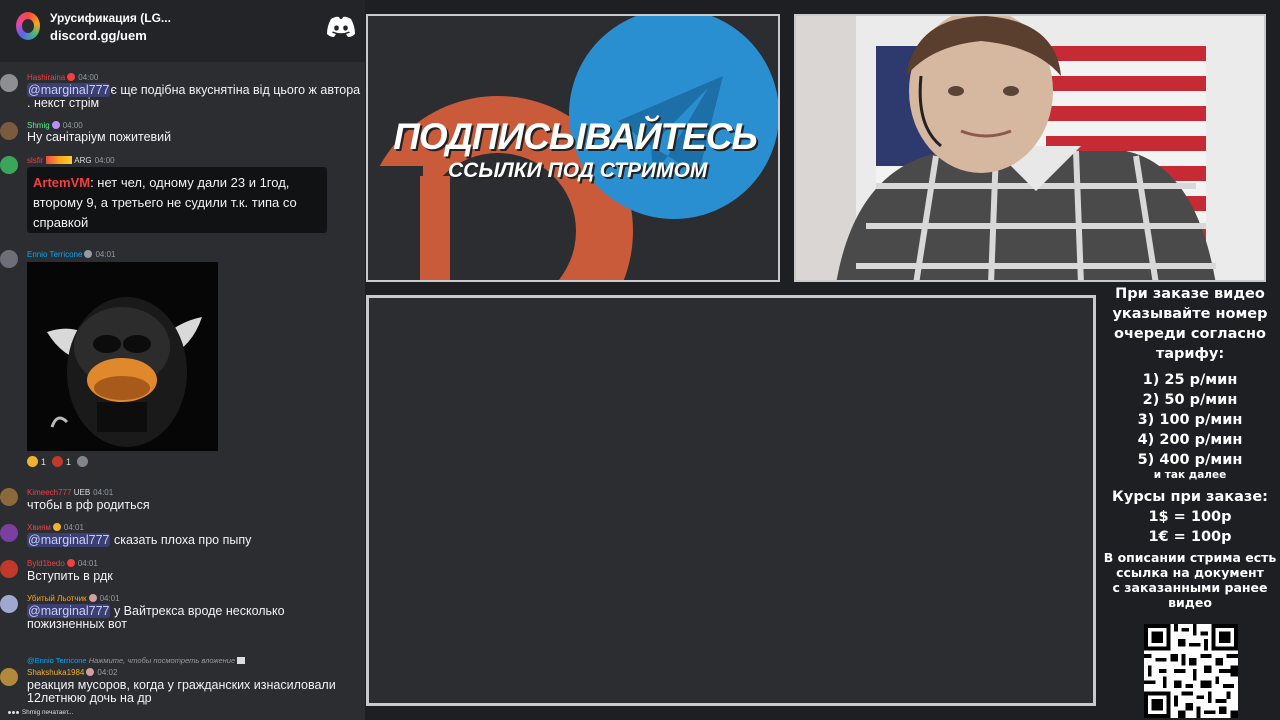 This screenshot has height=720, width=1280. What do you see at coordinates (575, 136) in the screenshot?
I see `banner-title: ПОДПИСЫВАЙТЕСЬ` at bounding box center [575, 136].